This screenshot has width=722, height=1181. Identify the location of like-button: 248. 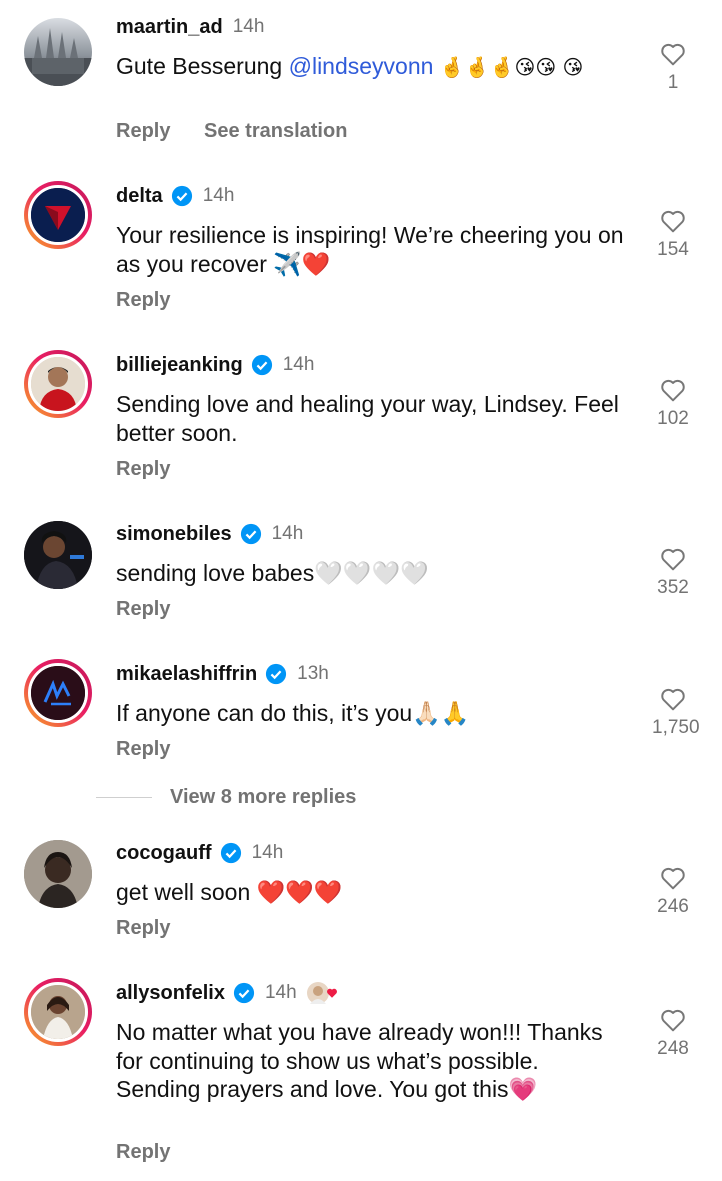
(673, 1034).